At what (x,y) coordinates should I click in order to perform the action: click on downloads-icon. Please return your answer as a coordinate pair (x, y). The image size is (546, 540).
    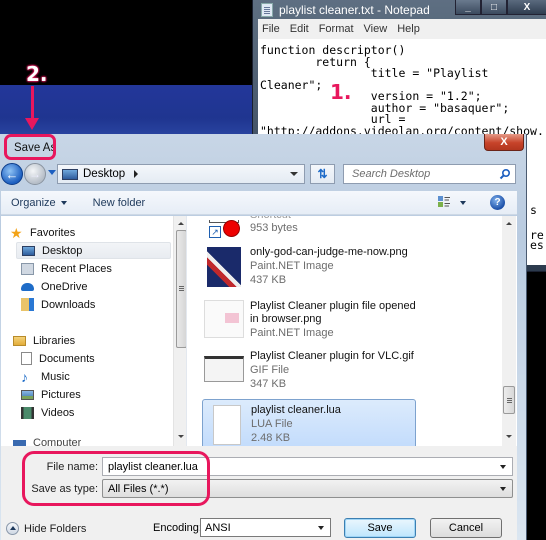
    Looking at the image, I should click on (27, 304).